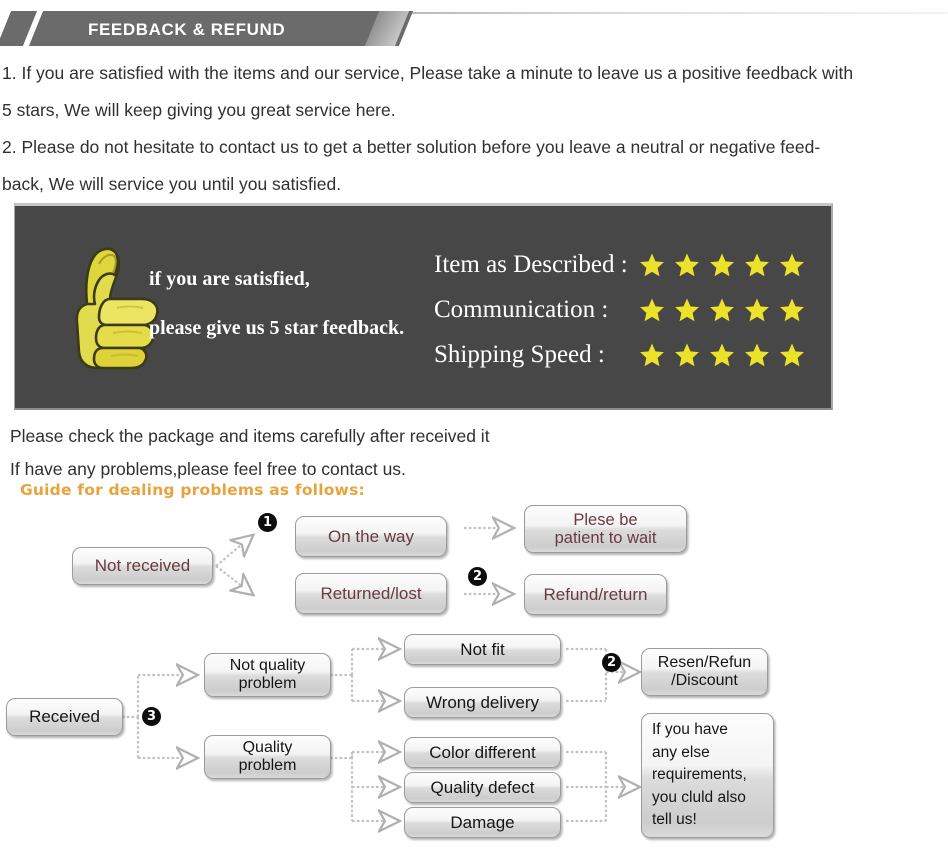  What do you see at coordinates (704, 680) in the screenshot?
I see `resend-line-2: /Discount` at bounding box center [704, 680].